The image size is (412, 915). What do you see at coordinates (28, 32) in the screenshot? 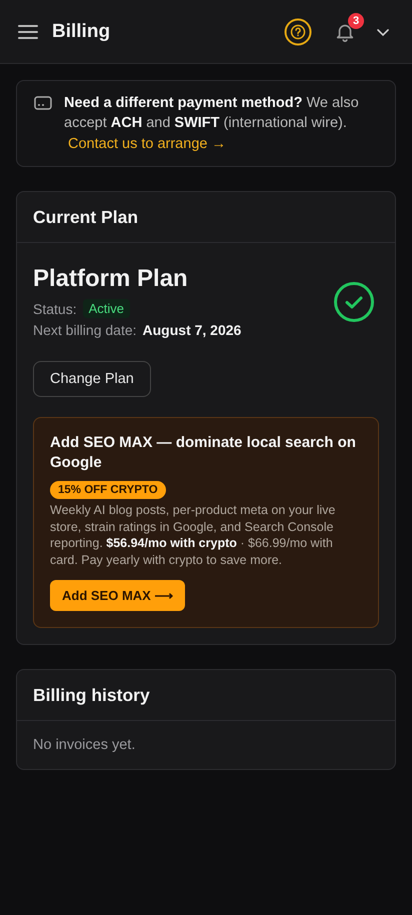
I see `menu-icon` at bounding box center [28, 32].